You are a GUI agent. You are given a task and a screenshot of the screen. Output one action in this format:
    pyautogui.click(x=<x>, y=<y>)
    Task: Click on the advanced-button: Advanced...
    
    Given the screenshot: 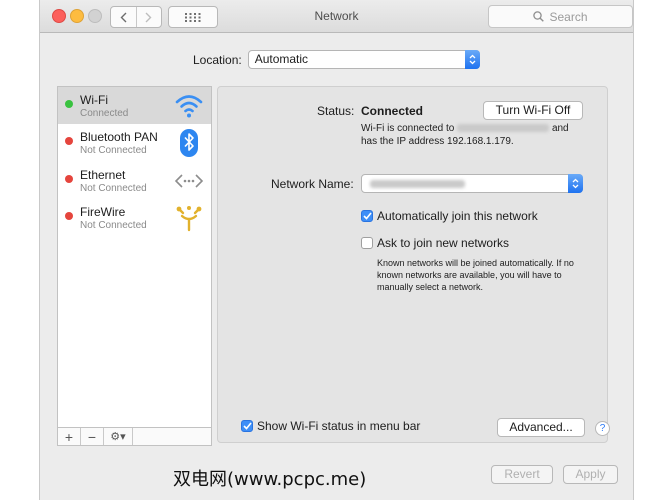 What is the action you would take?
    pyautogui.click(x=541, y=427)
    